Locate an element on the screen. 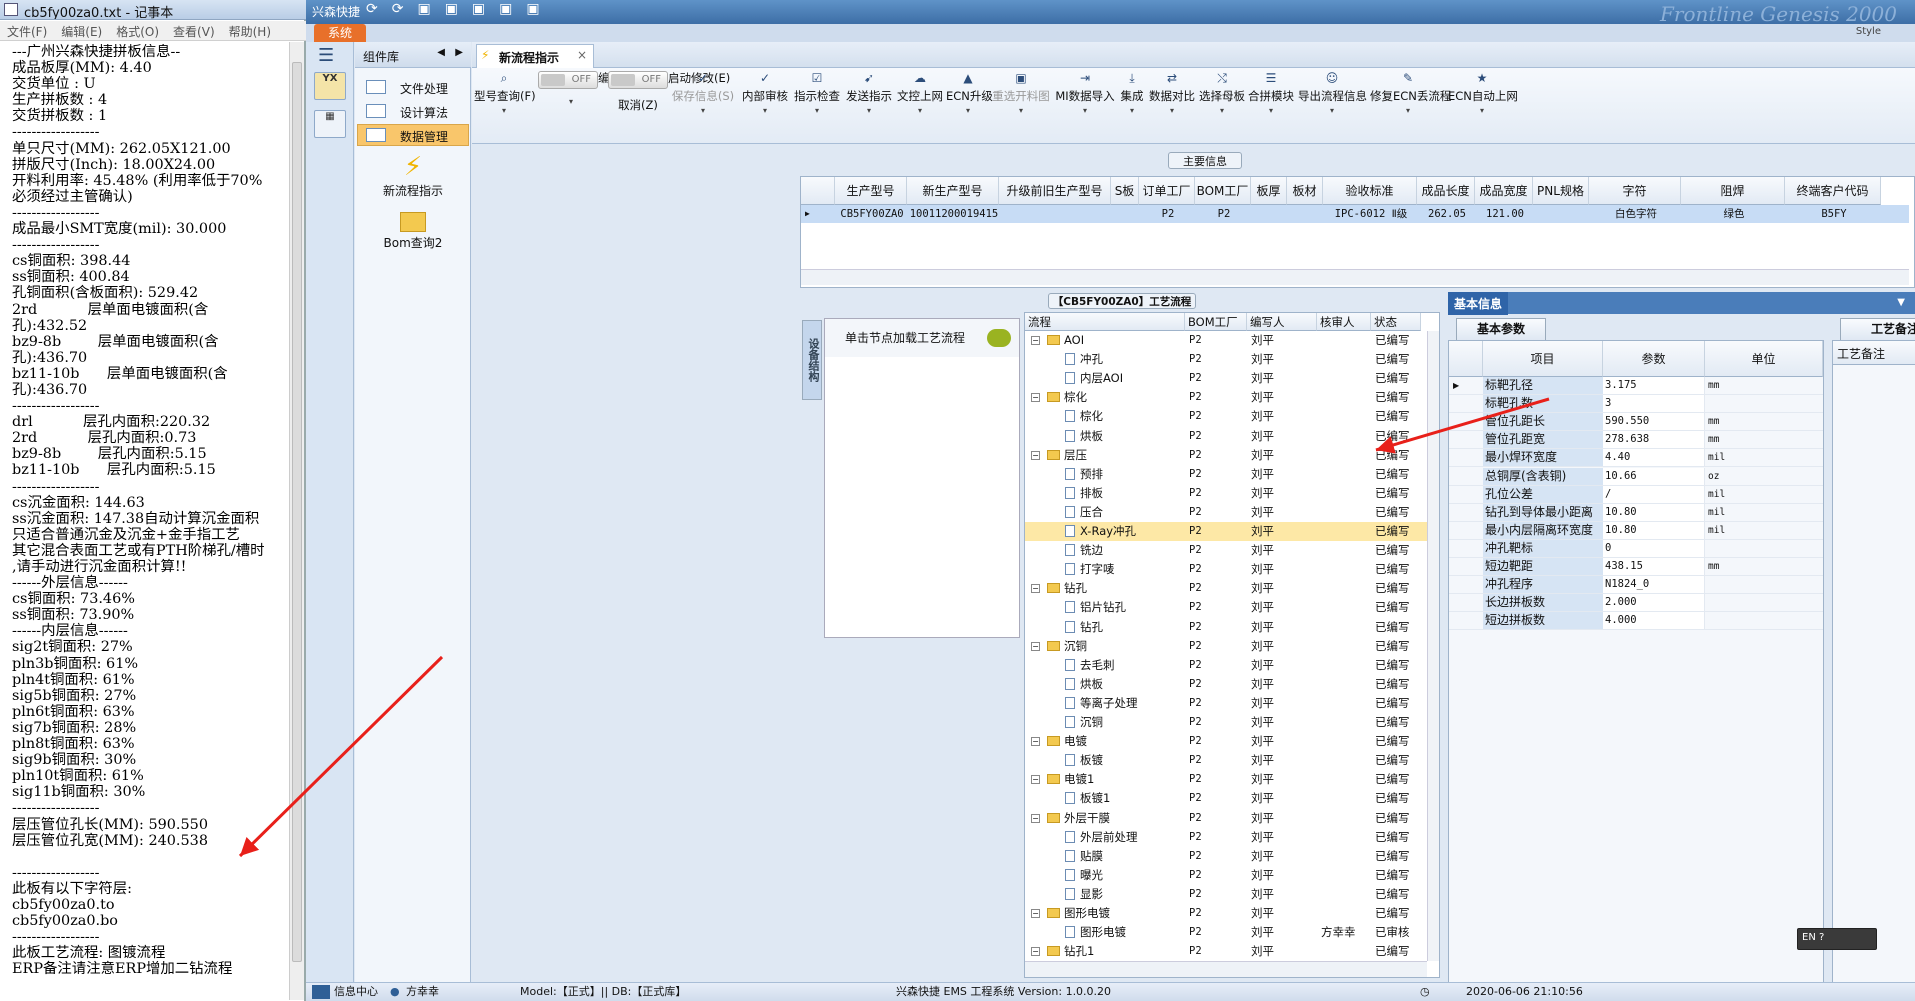  process-tree-row: 去毛刺 P2 刘平 已编写 is located at coordinates (1232, 665).